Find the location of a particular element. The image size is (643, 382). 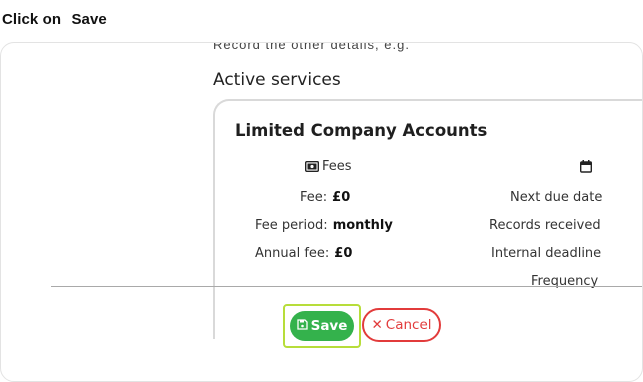

fees-heading-label: Fees is located at coordinates (337, 166).